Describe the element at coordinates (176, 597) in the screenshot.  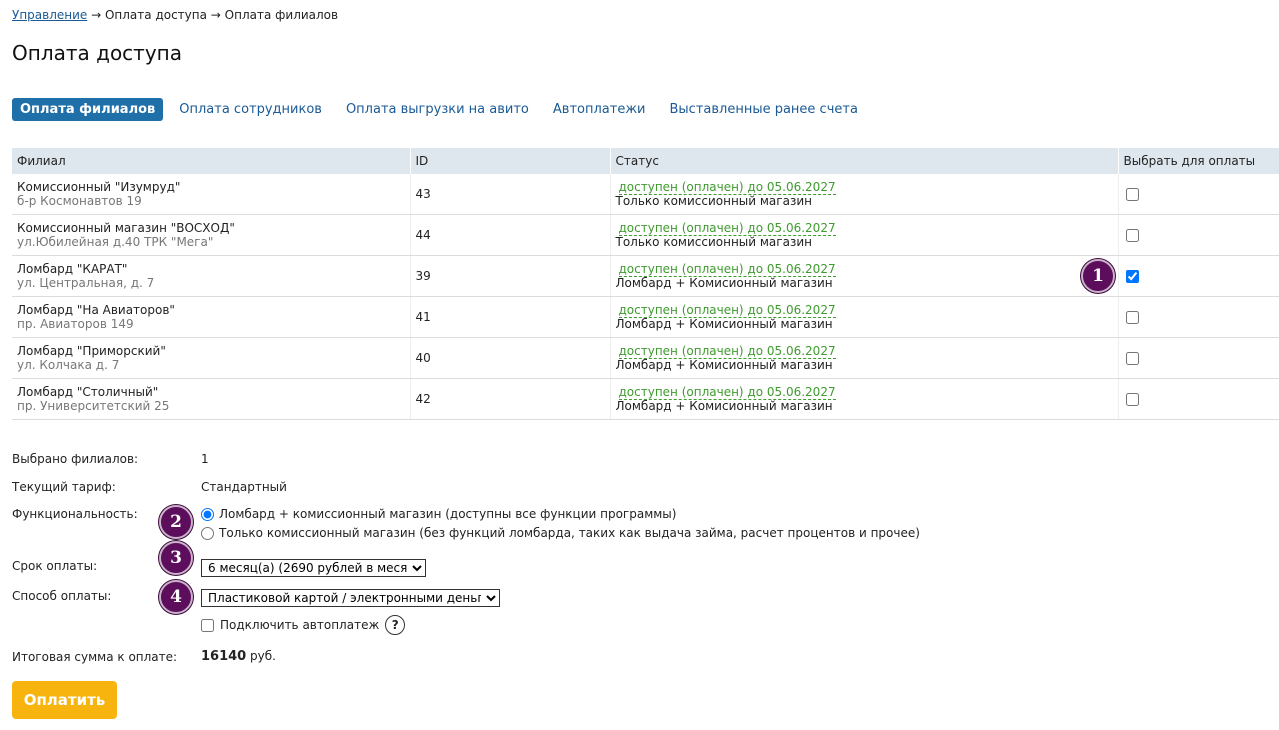
I see `marker-4: 4` at that location.